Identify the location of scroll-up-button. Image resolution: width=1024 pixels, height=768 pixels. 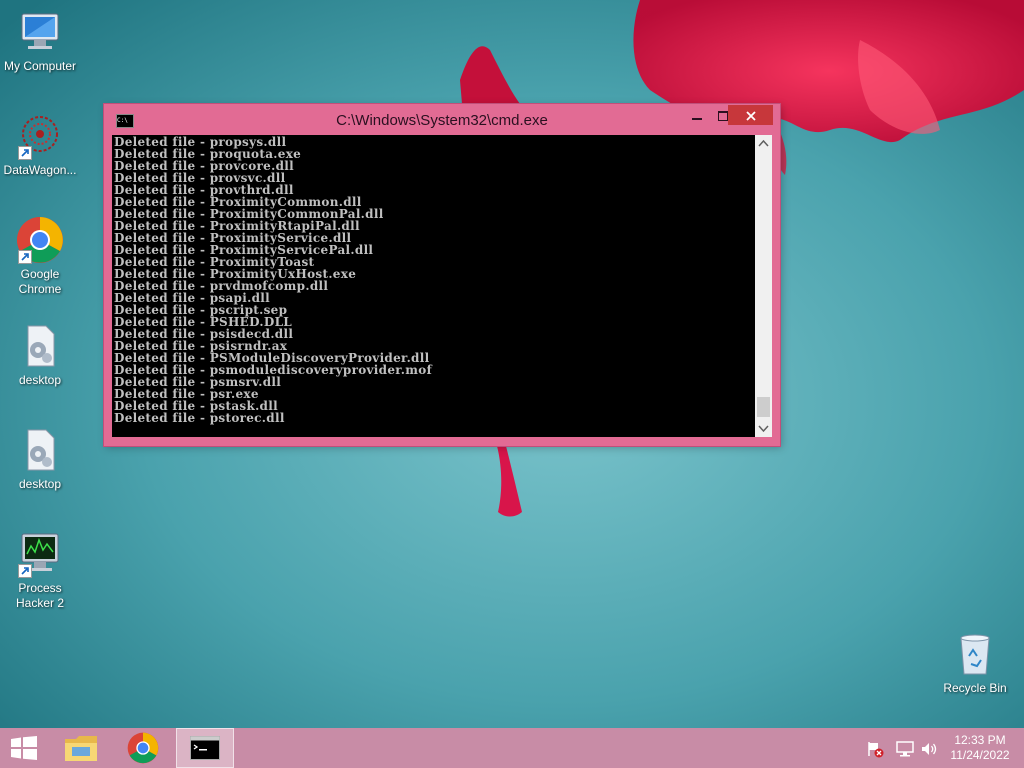
(763, 143).